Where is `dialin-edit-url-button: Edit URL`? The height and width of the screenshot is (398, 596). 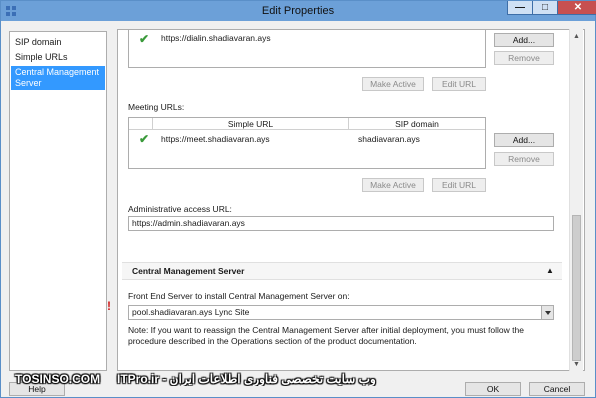 dialin-edit-url-button: Edit URL is located at coordinates (459, 84).